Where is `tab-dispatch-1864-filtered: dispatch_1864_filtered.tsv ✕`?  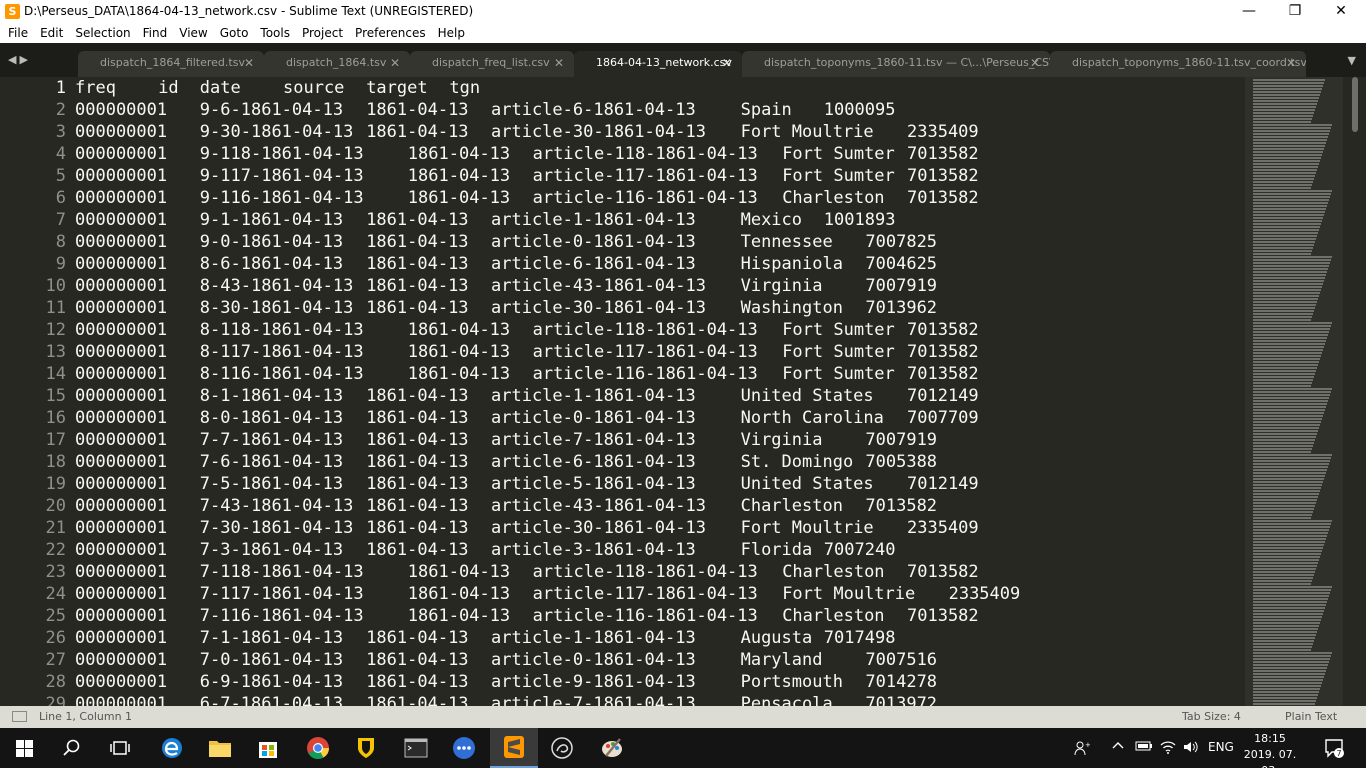
tab-dispatch-1864-filtered: dispatch_1864_filtered.tsv ✕ is located at coordinates (171, 64).